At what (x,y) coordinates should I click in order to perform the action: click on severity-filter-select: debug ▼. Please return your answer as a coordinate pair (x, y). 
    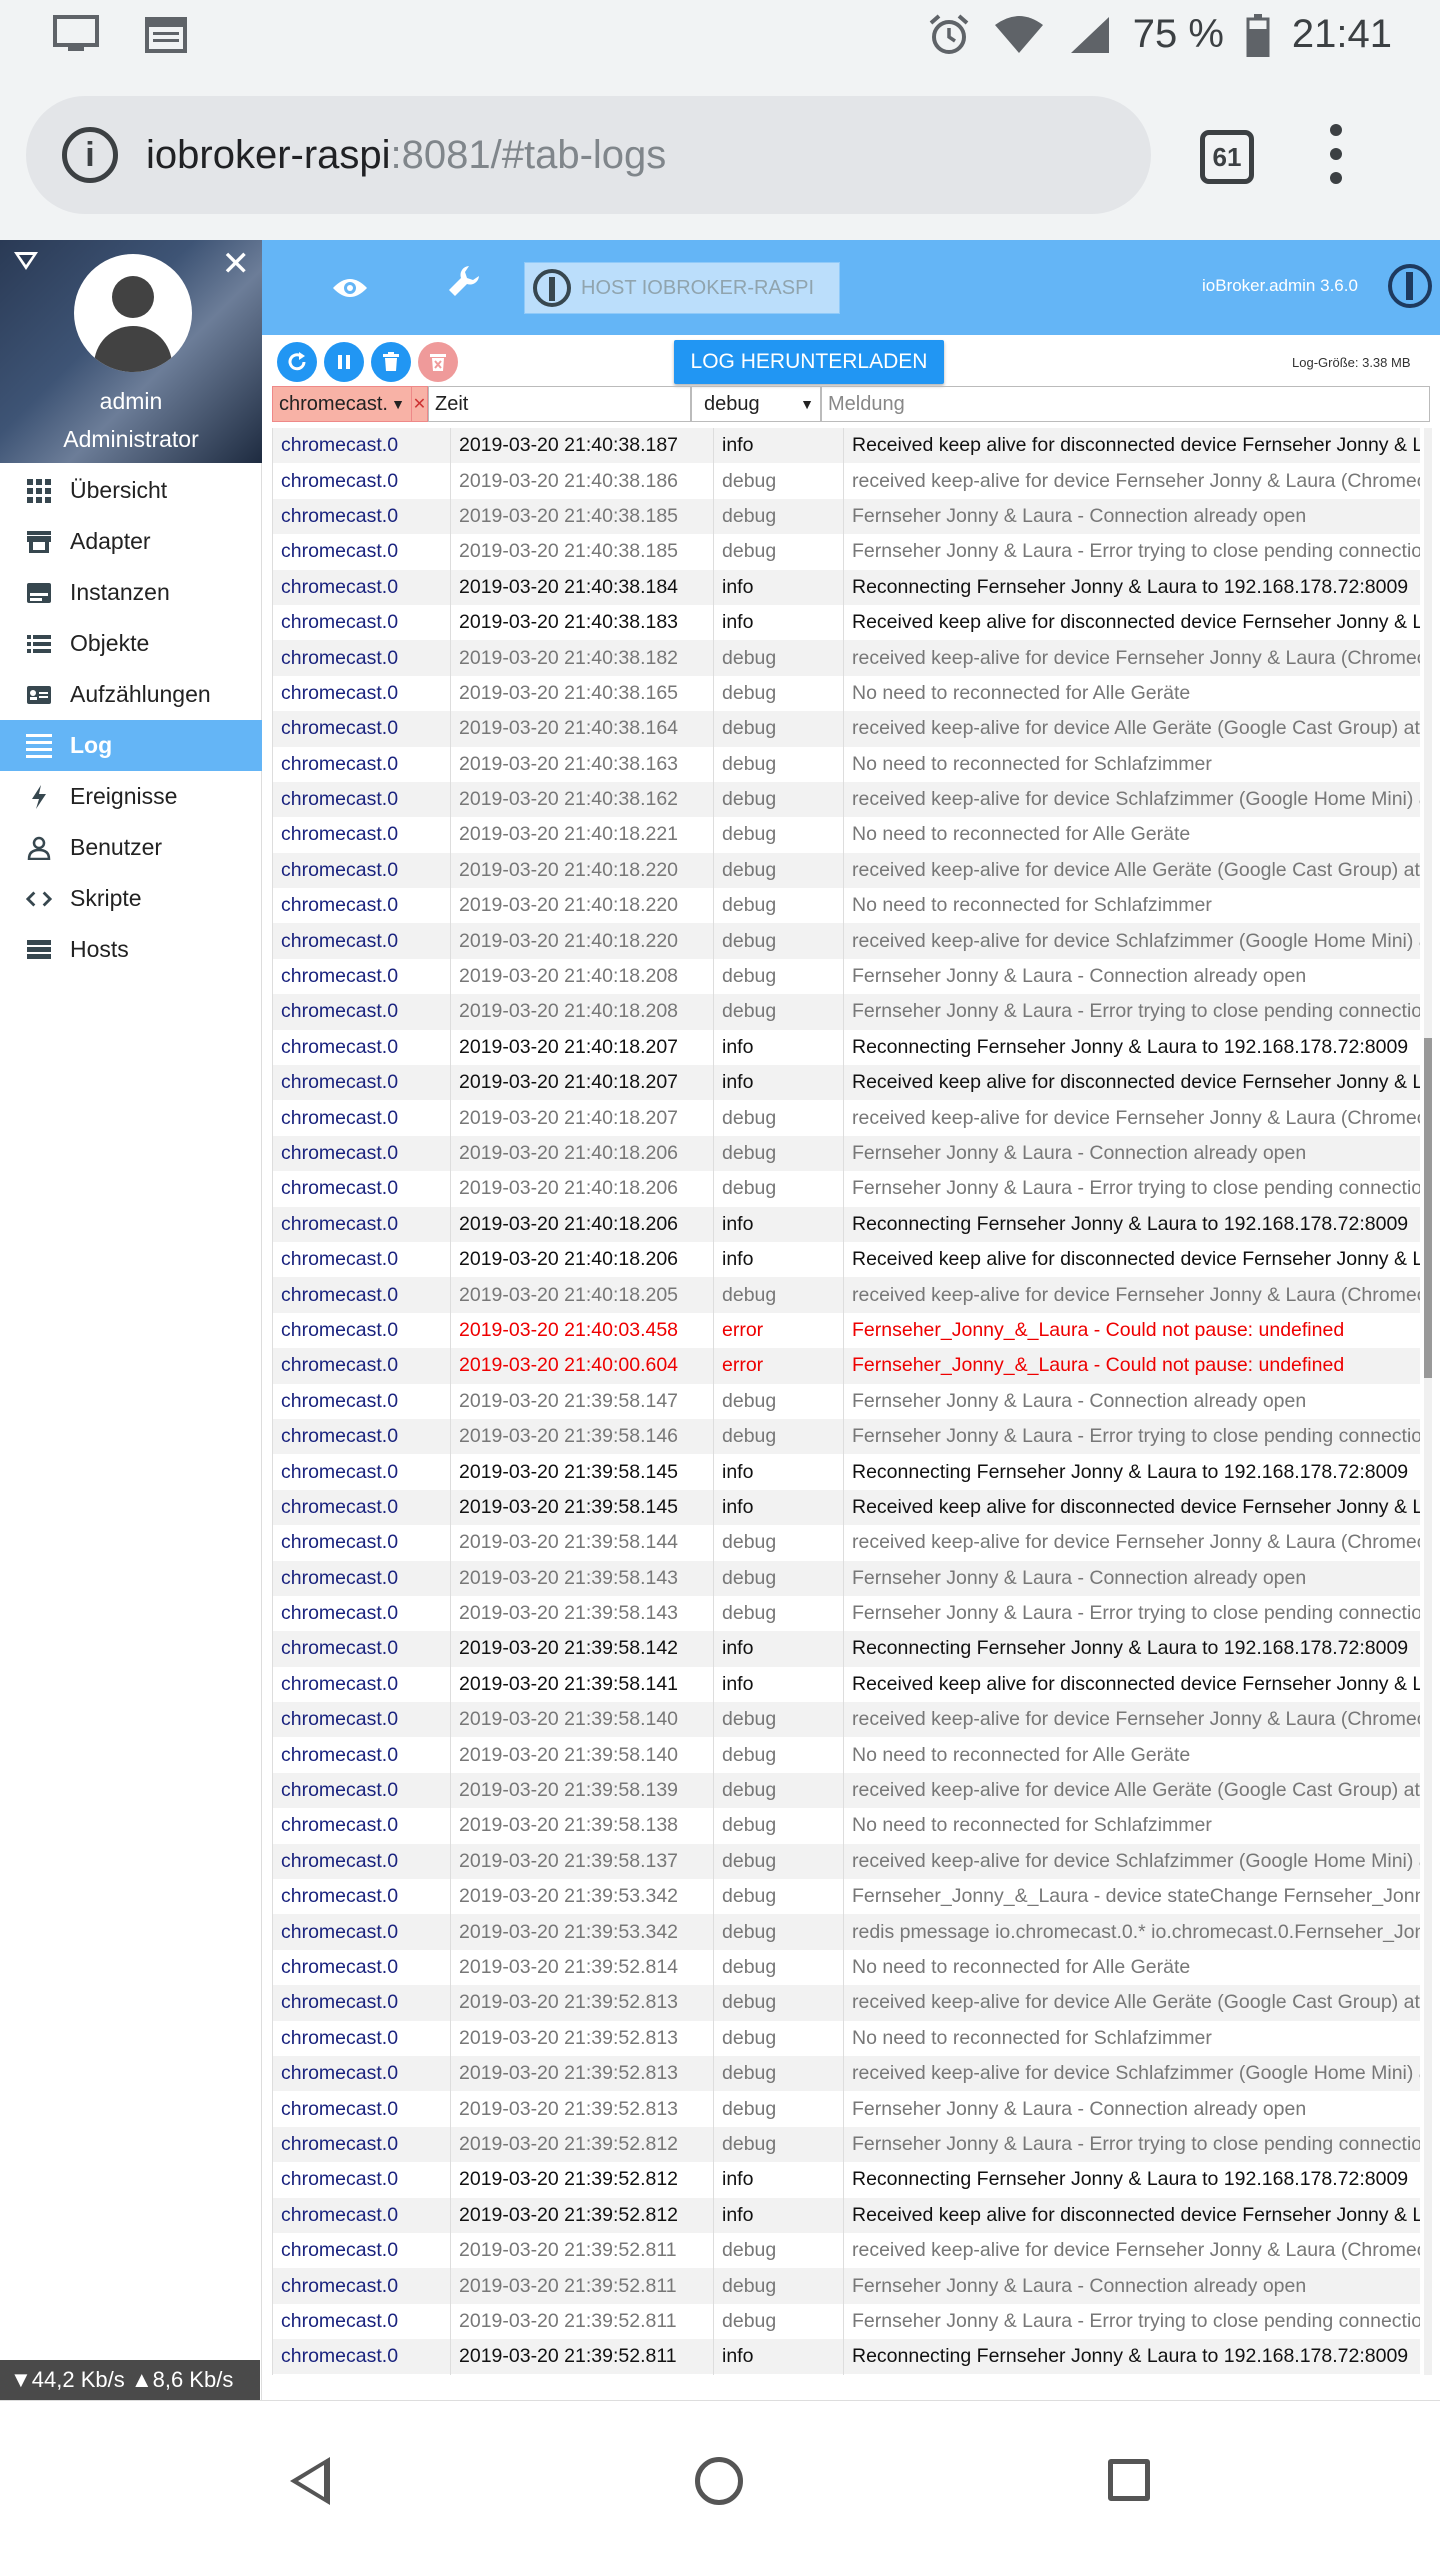
    Looking at the image, I should click on (756, 404).